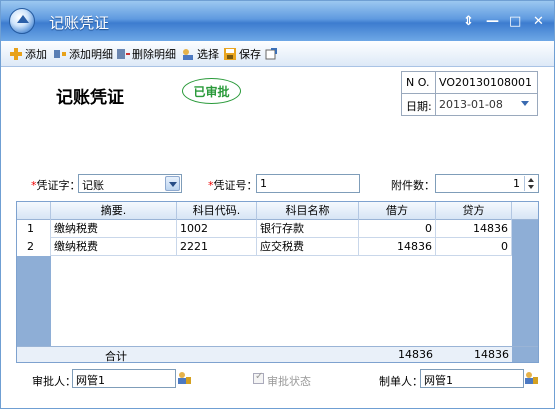 This screenshot has width=555, height=409. What do you see at coordinates (250, 54) in the screenshot?
I see `save-label: 保存` at bounding box center [250, 54].